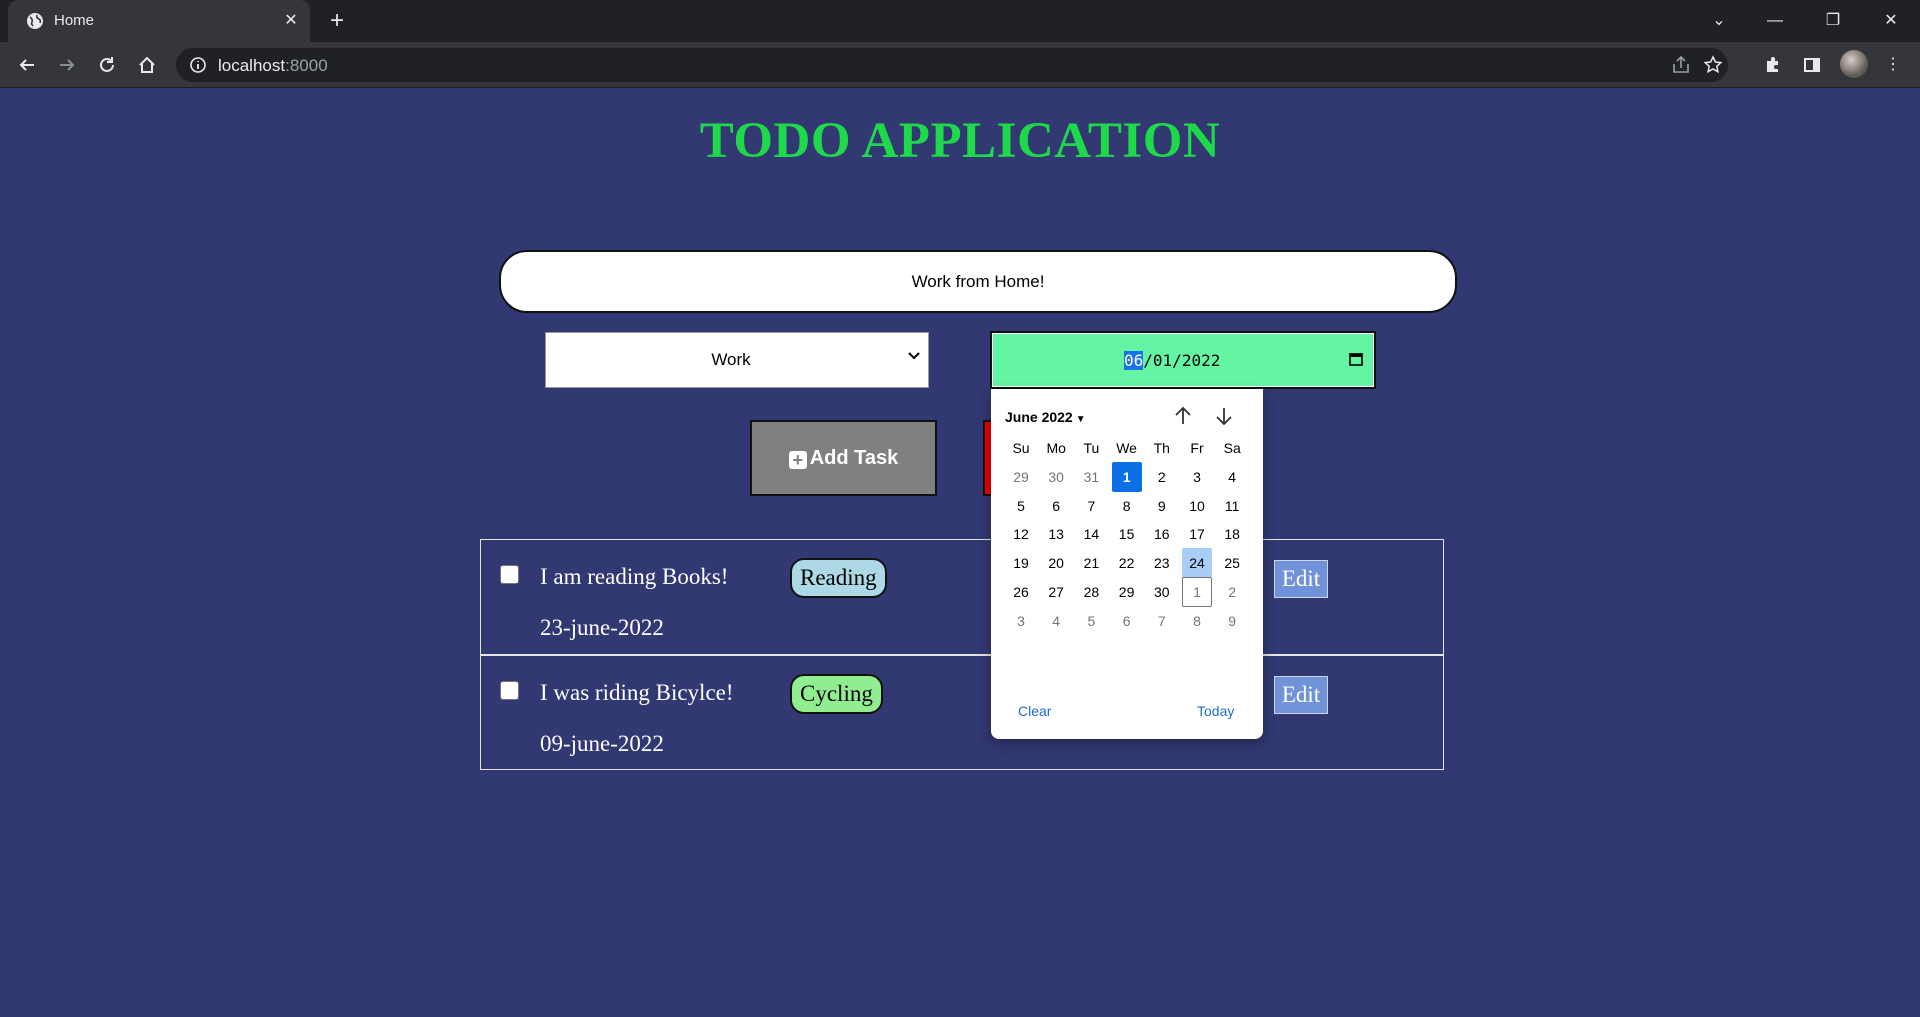  Describe the element at coordinates (1021, 534) in the screenshot. I see `calendar-day: 12` at that location.